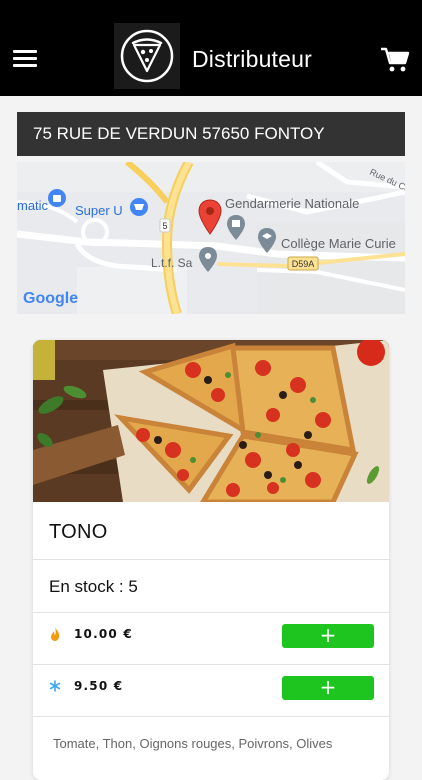 Image resolution: width=422 pixels, height=780 pixels. I want to click on app-header: Distributeur, so click(211, 48).